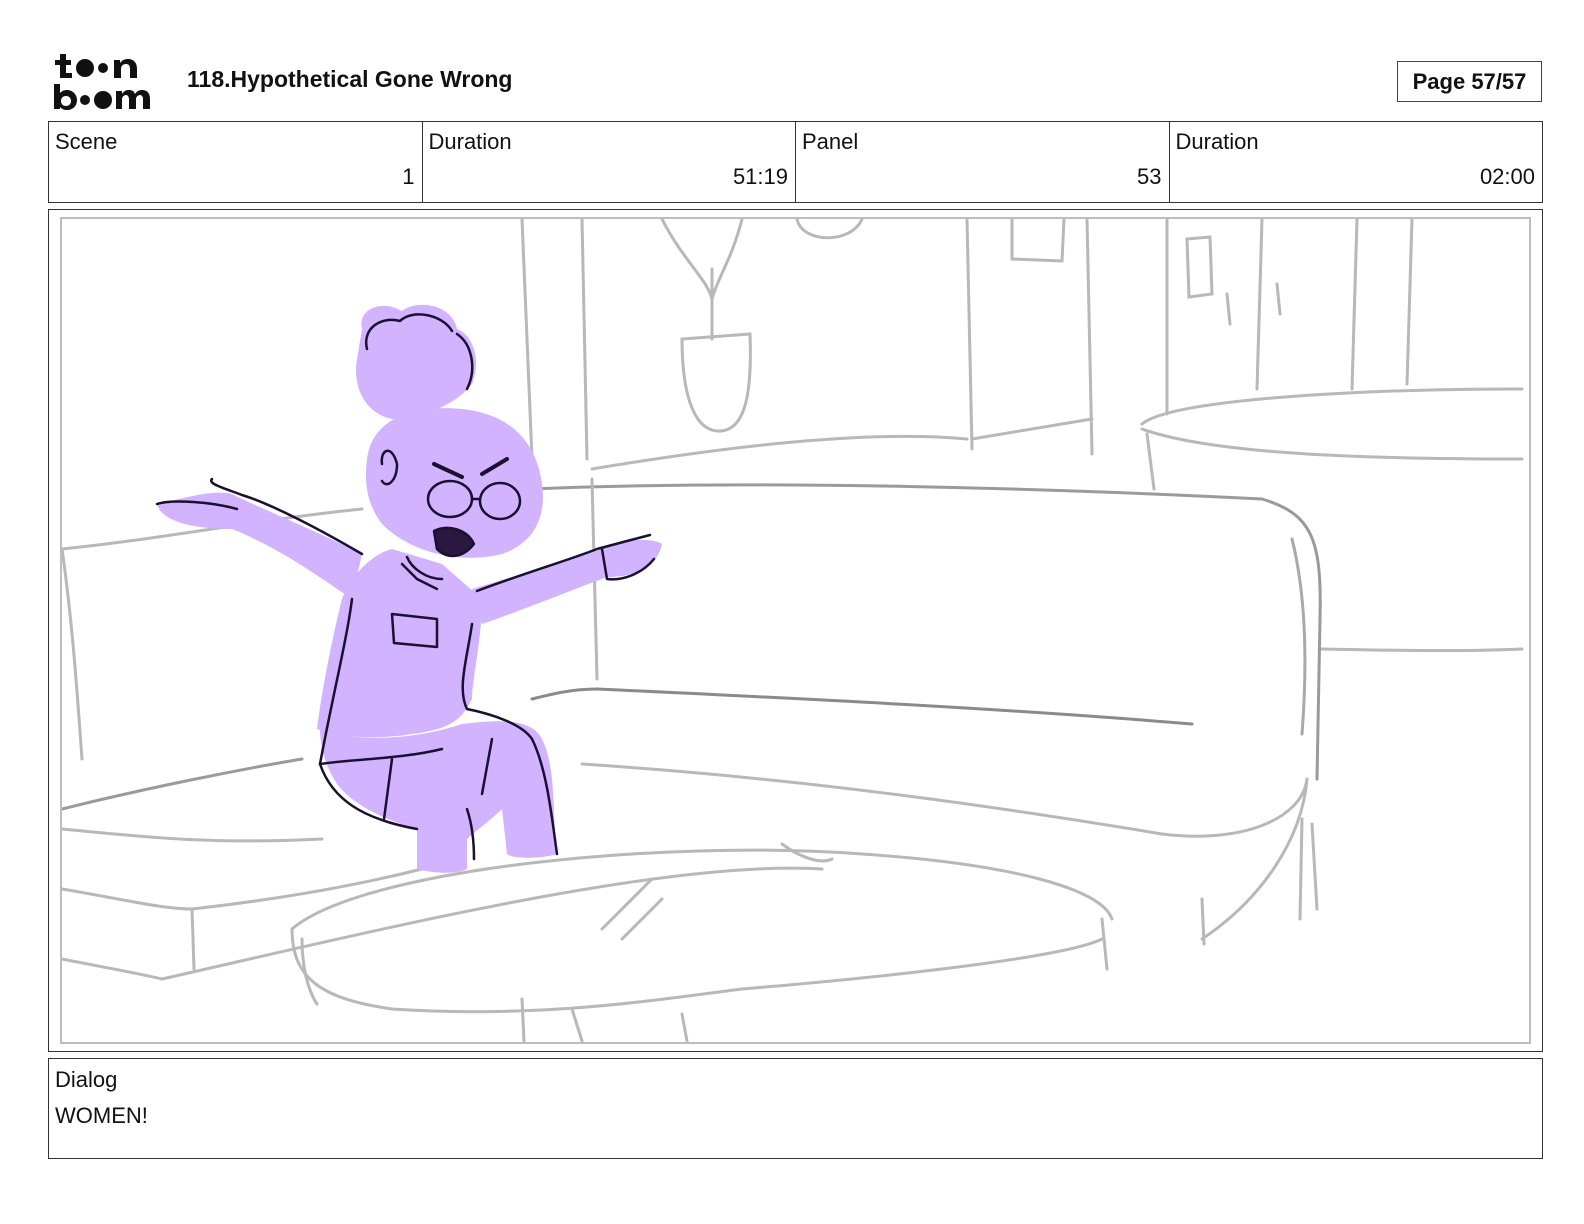 The image size is (1584, 1224). I want to click on dialog-box: Dialog WOMEN!, so click(795, 1108).